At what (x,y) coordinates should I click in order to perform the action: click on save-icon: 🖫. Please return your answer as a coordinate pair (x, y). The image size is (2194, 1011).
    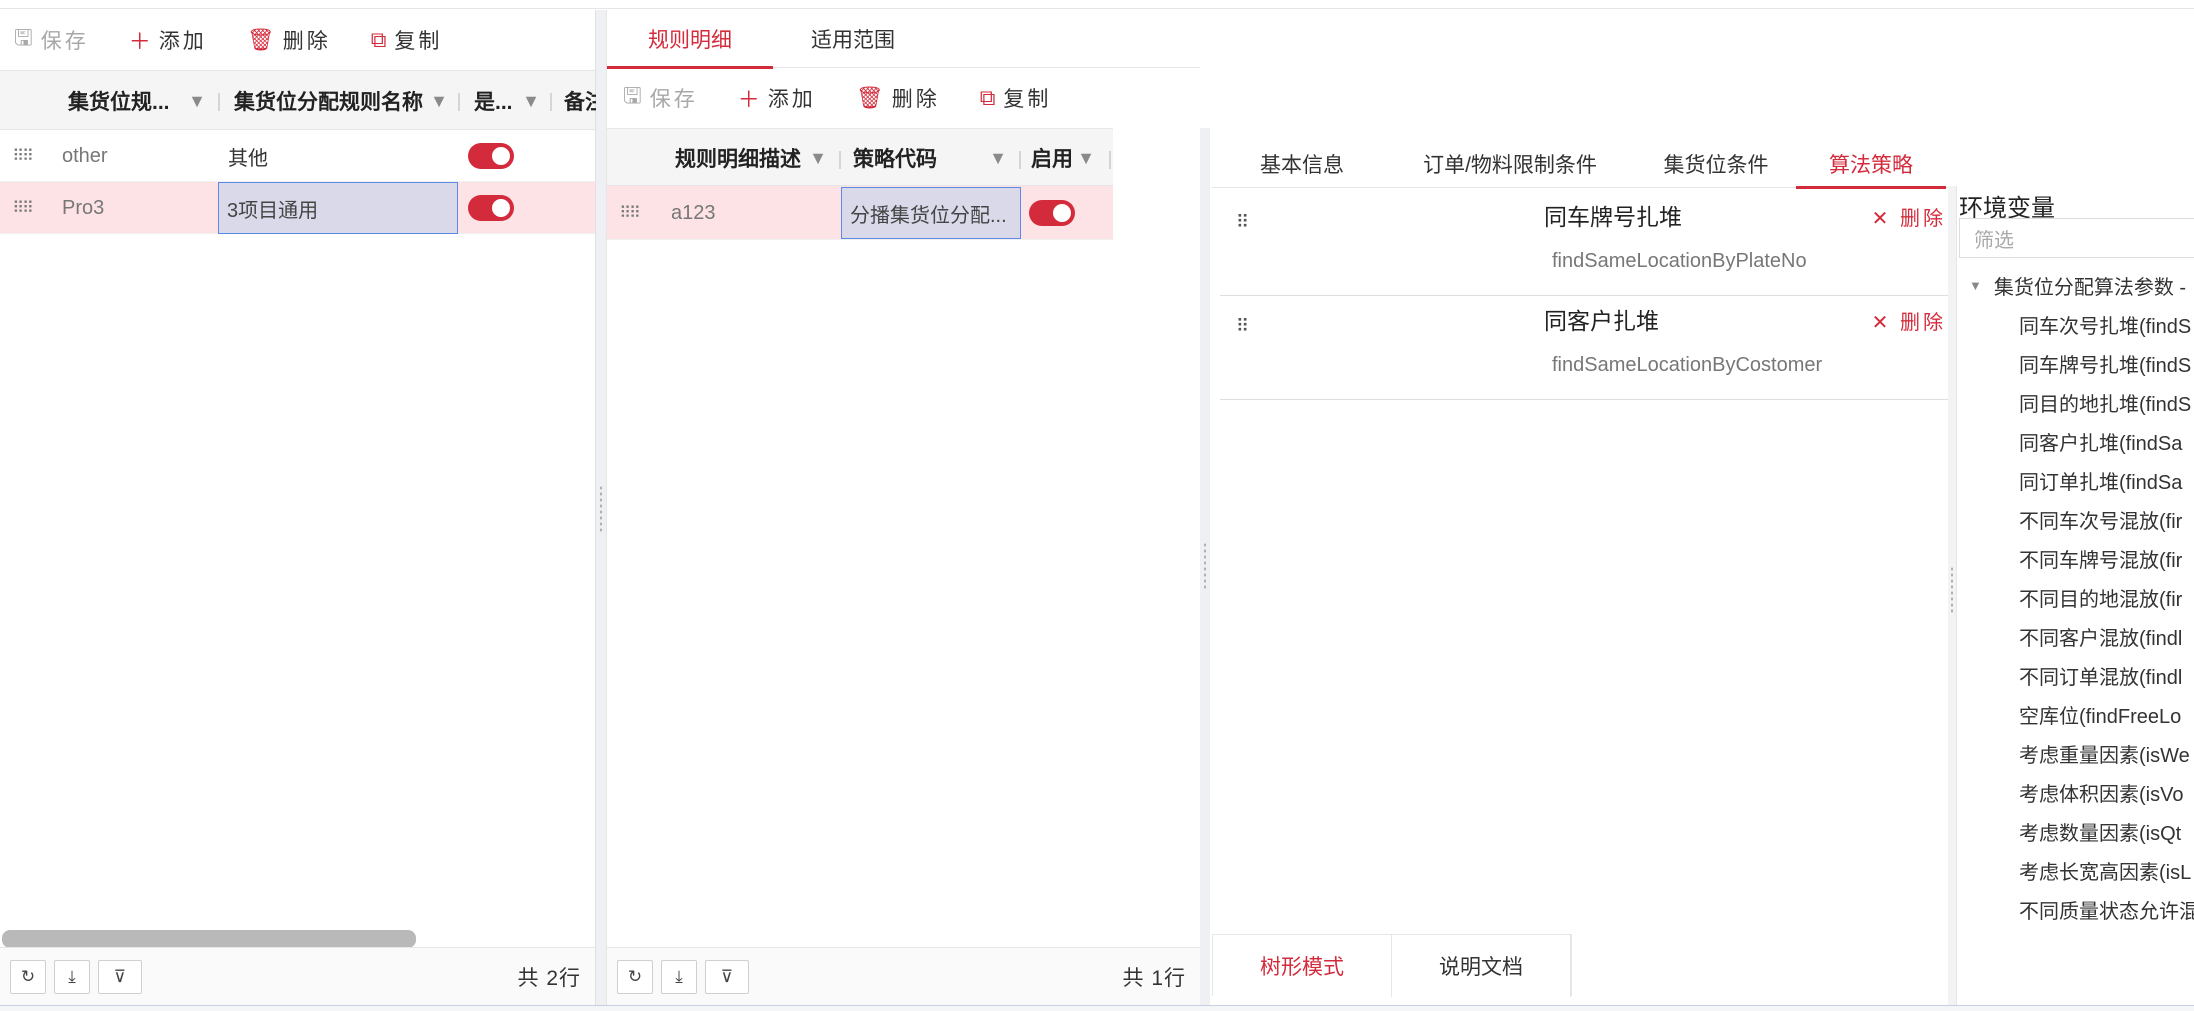
    Looking at the image, I should click on (632, 95).